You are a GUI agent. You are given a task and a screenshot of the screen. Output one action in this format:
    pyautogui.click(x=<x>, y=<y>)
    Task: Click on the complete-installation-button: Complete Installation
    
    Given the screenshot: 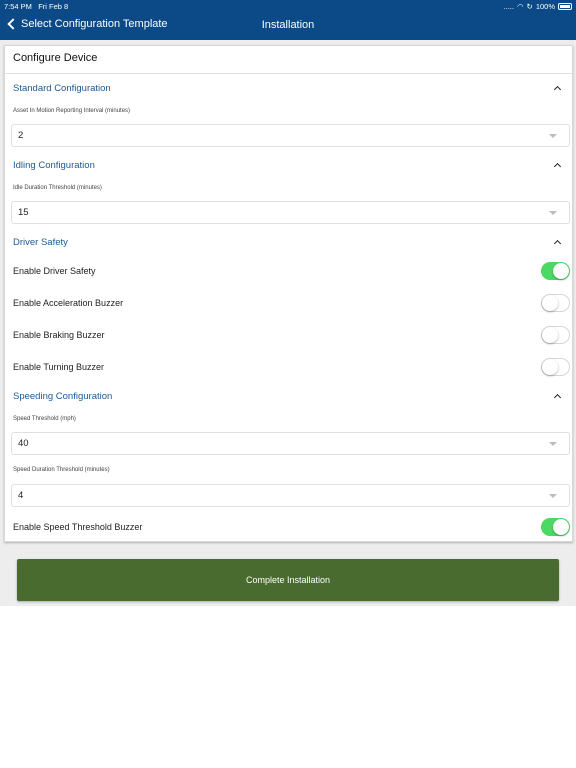 What is the action you would take?
    pyautogui.click(x=288, y=580)
    